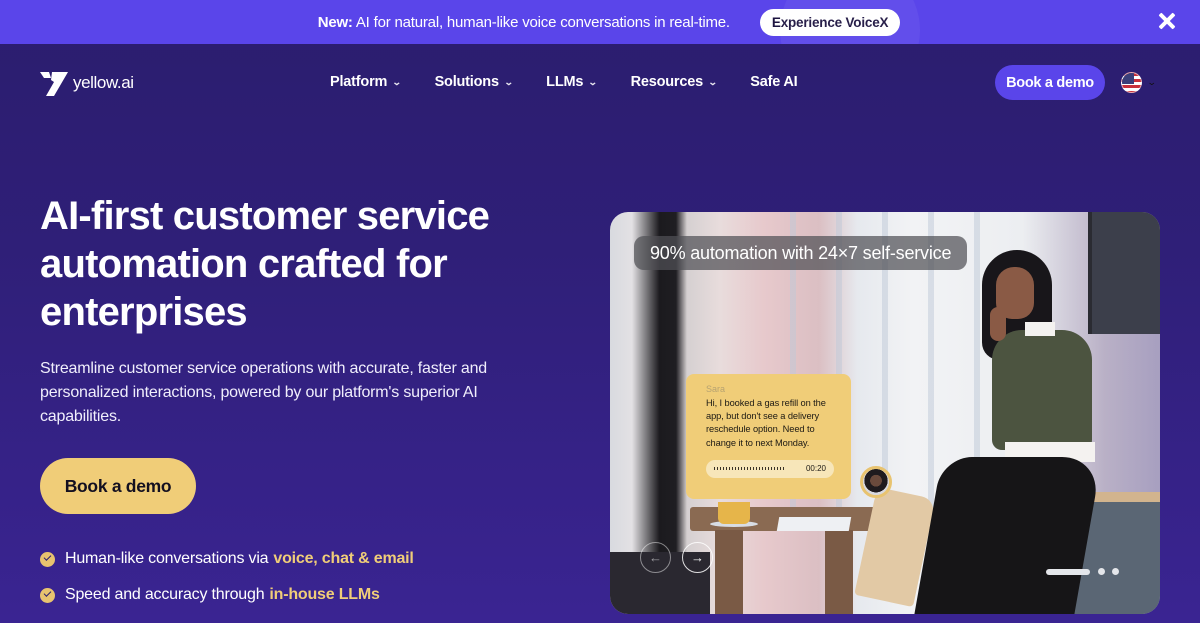  I want to click on nav-item-label: Solutions, so click(466, 82).